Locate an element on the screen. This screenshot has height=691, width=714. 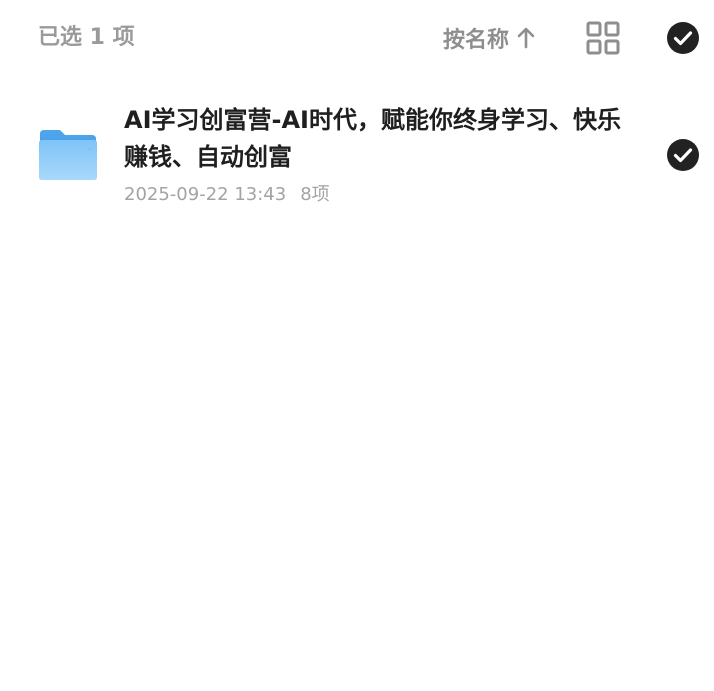
file-meta: 2025-09-22 13:43 8项 is located at coordinates (227, 195).